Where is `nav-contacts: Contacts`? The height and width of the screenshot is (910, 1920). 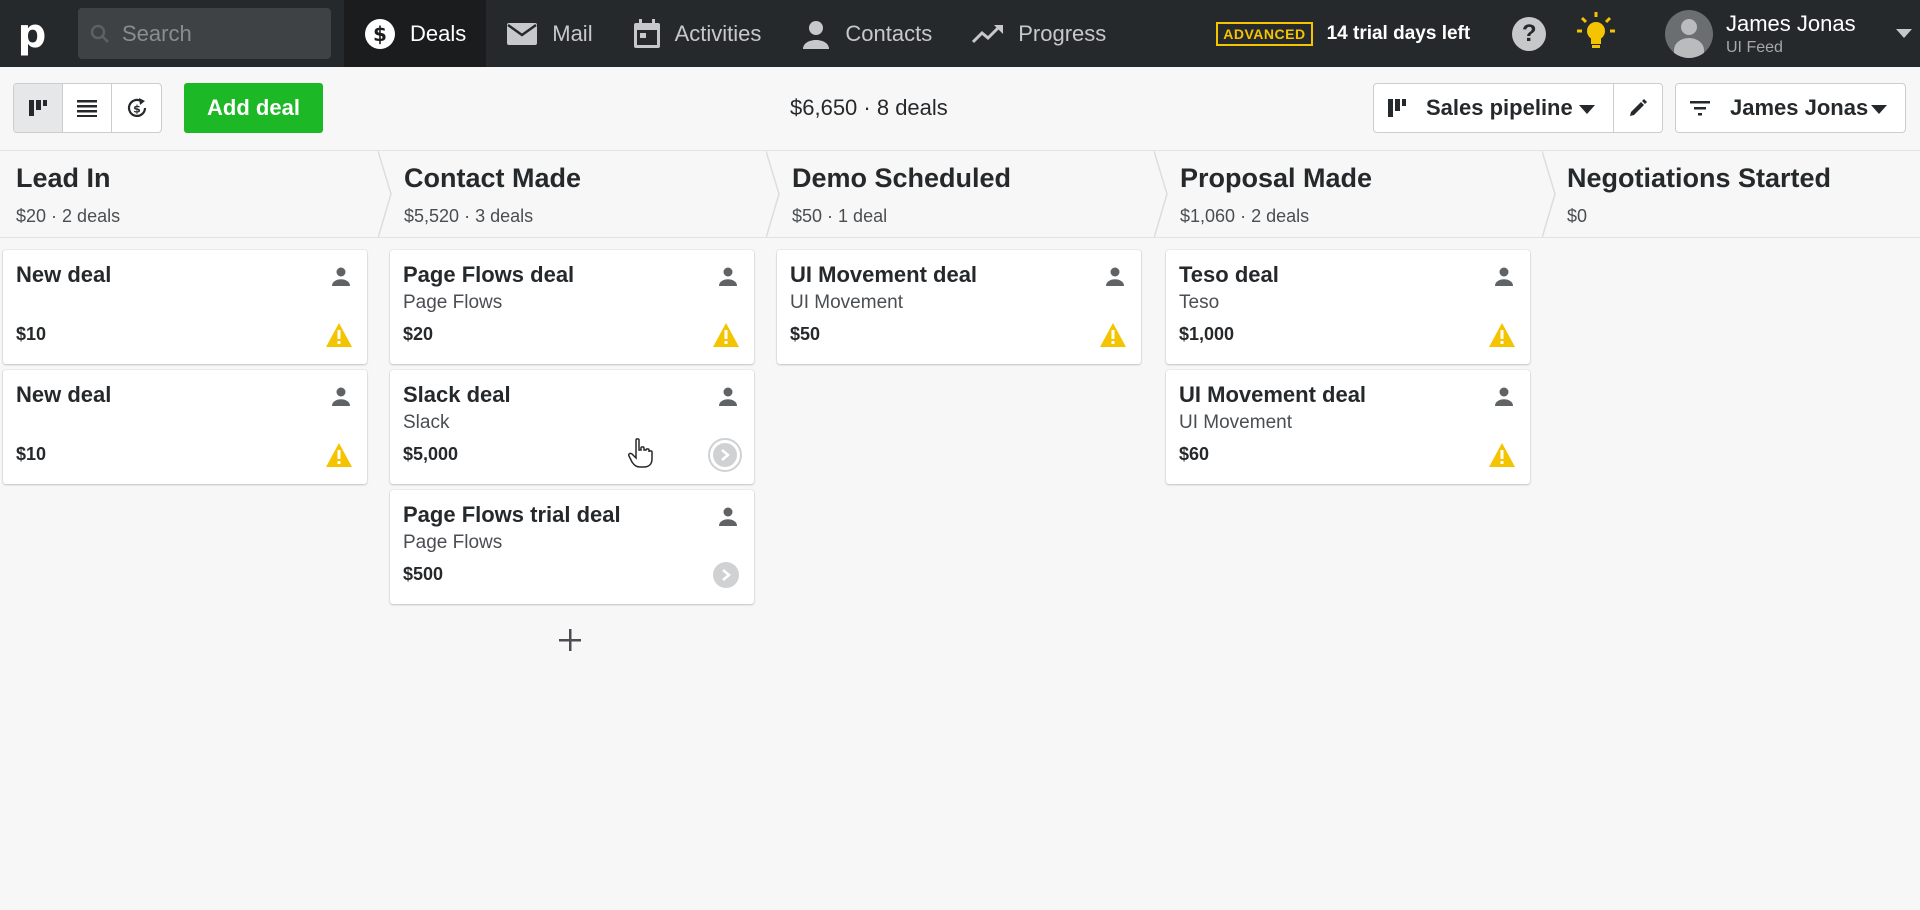 nav-contacts: Contacts is located at coordinates (866, 33).